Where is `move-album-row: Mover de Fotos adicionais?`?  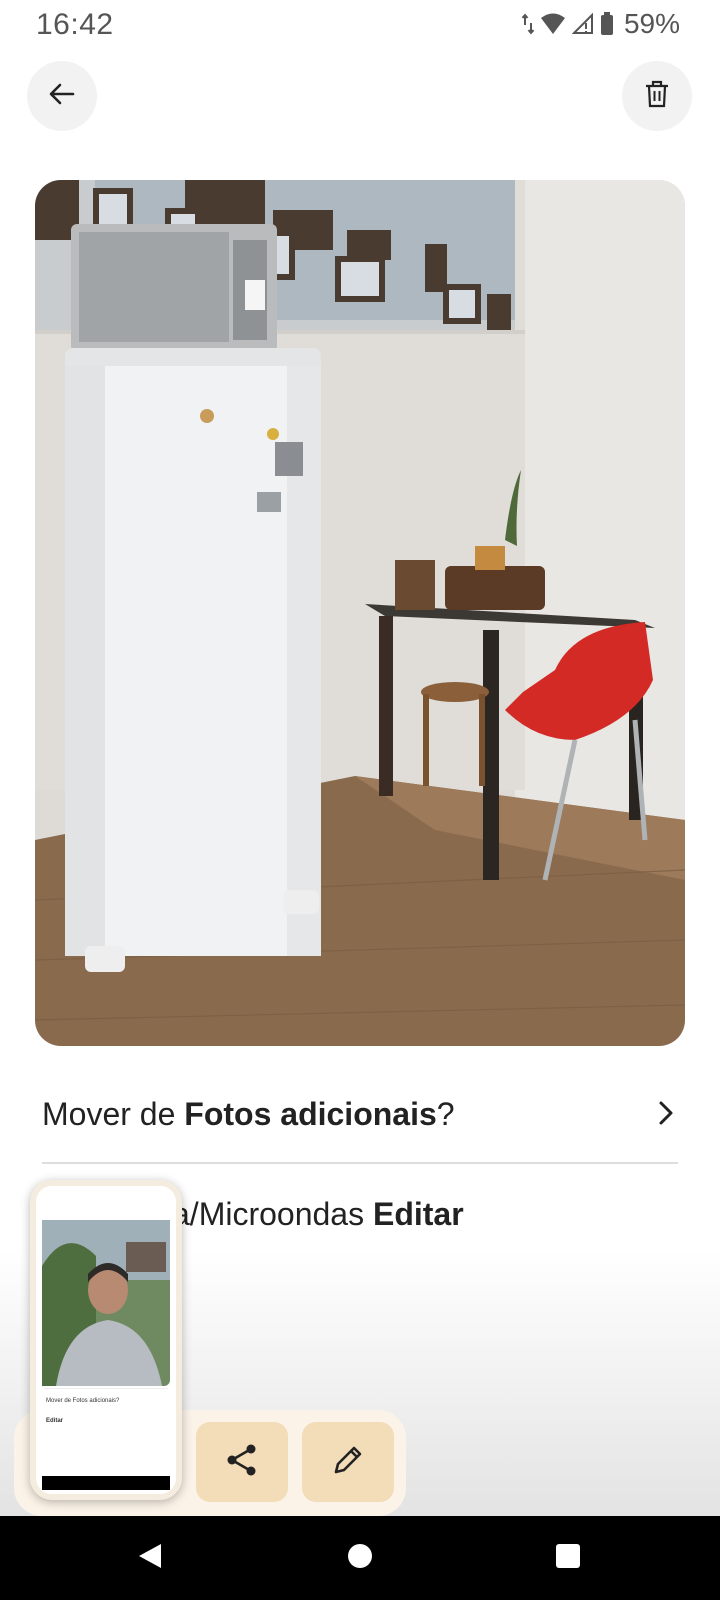 move-album-row: Mover de Fotos adicionais? is located at coordinates (361, 1114).